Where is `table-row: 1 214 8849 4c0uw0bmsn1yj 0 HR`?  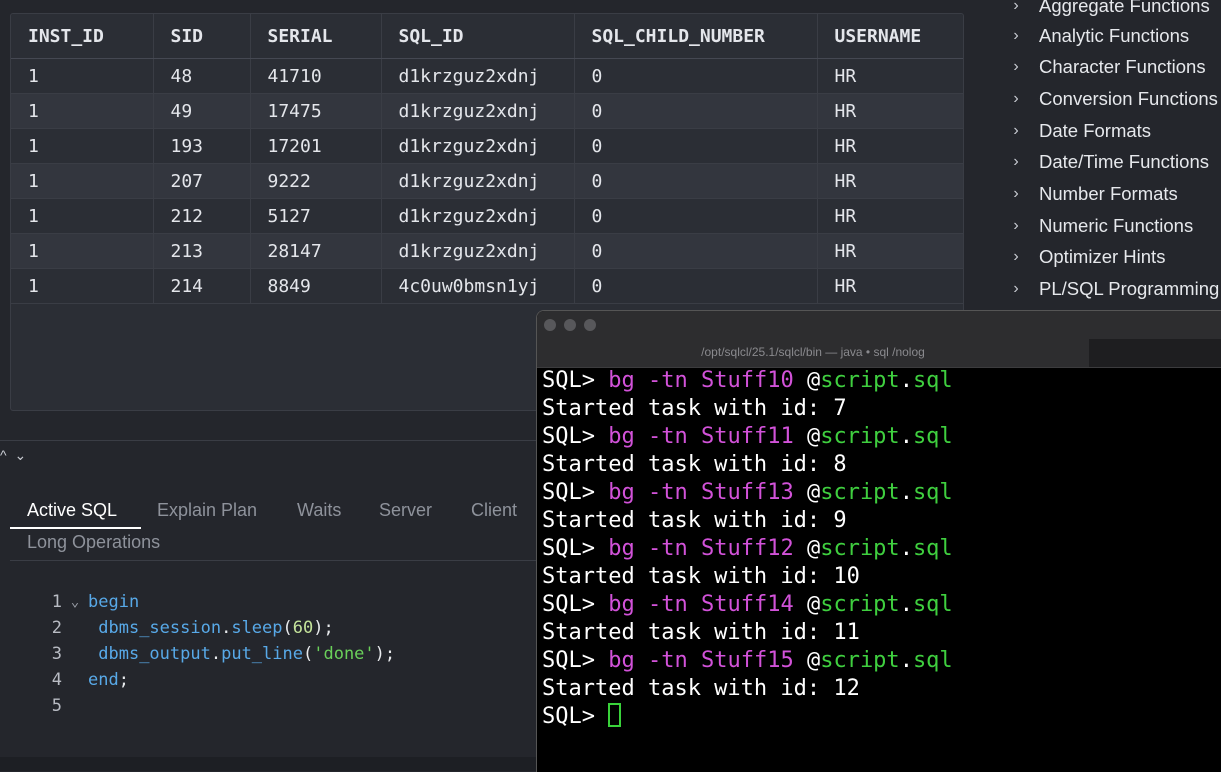
table-row: 1 214 8849 4c0uw0bmsn1yj 0 HR is located at coordinates (487, 286).